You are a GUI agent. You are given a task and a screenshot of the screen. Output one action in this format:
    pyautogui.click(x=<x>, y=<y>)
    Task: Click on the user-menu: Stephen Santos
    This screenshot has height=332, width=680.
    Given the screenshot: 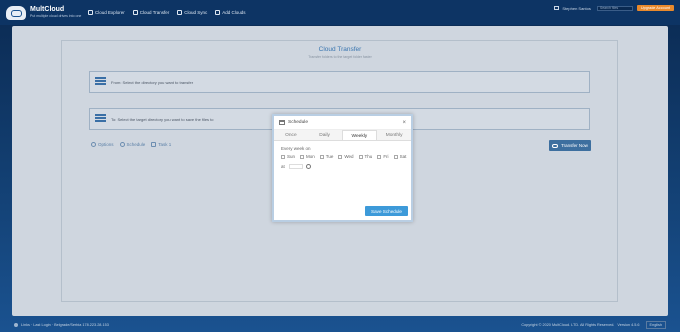 What is the action you would take?
    pyautogui.click(x=572, y=8)
    